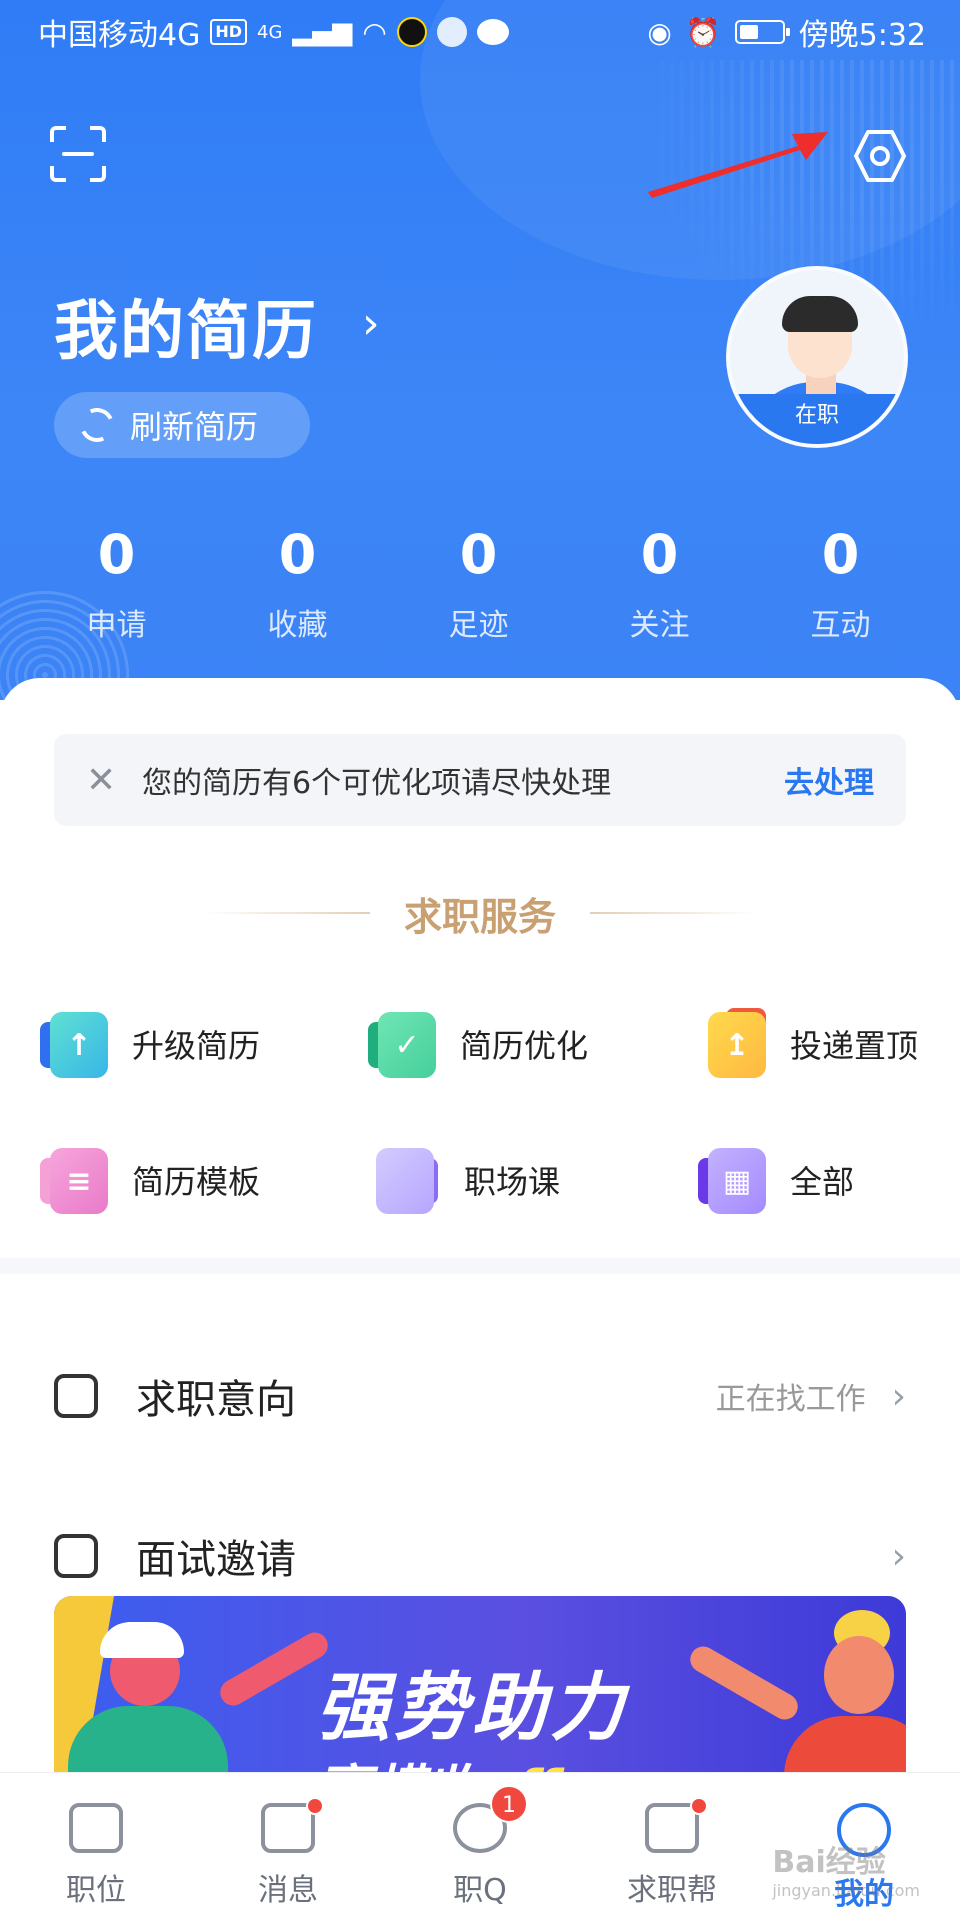 This screenshot has width=960, height=1920. What do you see at coordinates (97, 425) in the screenshot?
I see `refresh-icon` at bounding box center [97, 425].